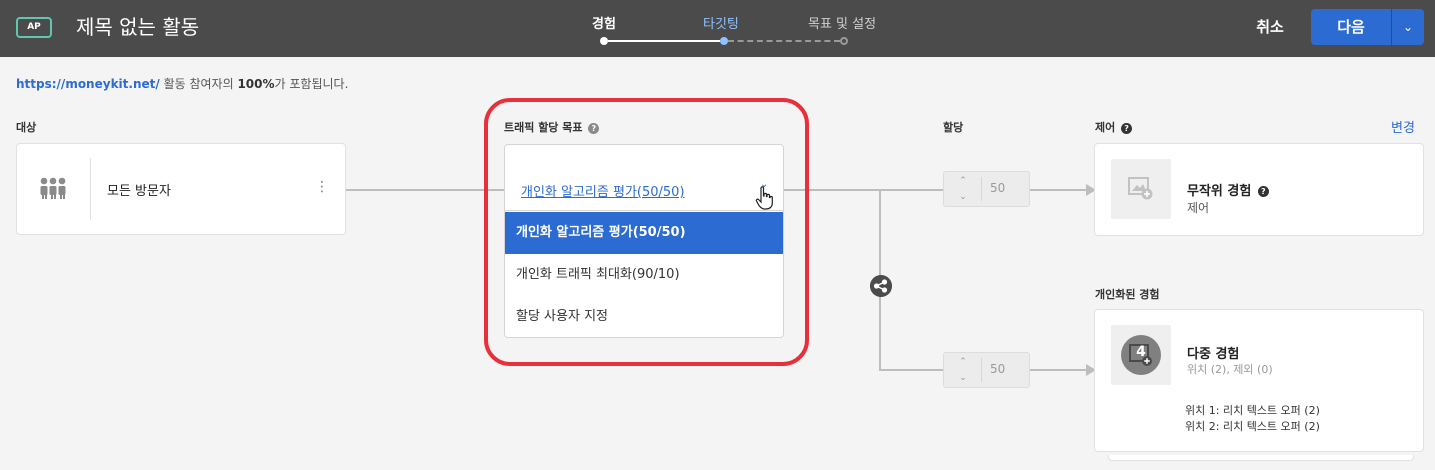 This screenshot has width=1435, height=470. I want to click on audience-section-label: 대상, so click(26, 127).